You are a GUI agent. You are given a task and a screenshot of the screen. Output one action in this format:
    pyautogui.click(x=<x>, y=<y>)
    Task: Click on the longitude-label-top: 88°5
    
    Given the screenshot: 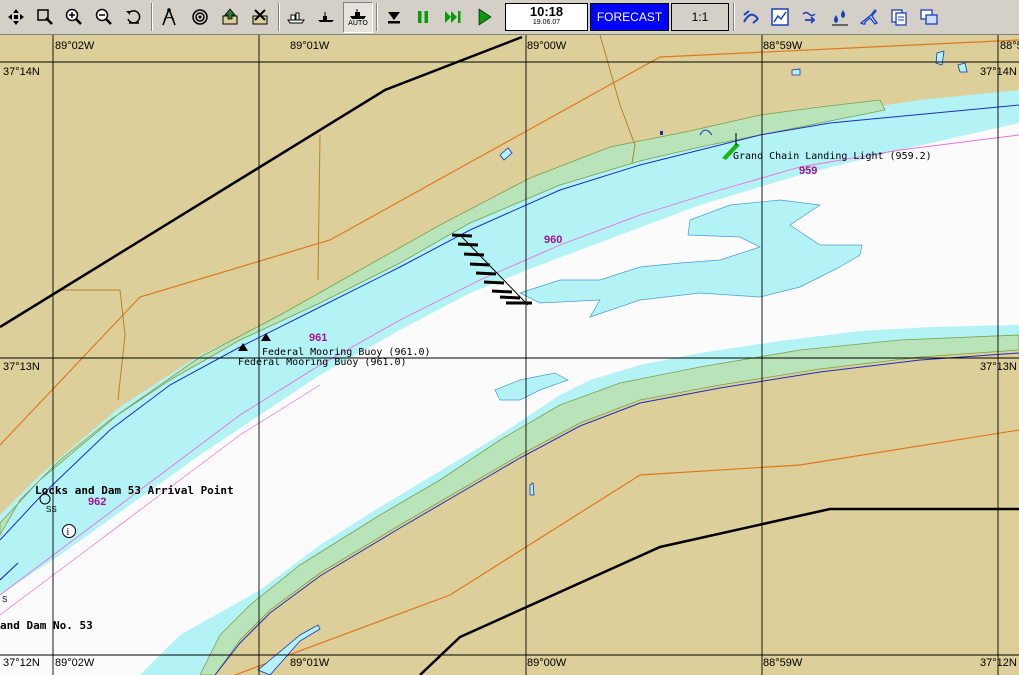 What is the action you would take?
    pyautogui.click(x=1009, y=46)
    